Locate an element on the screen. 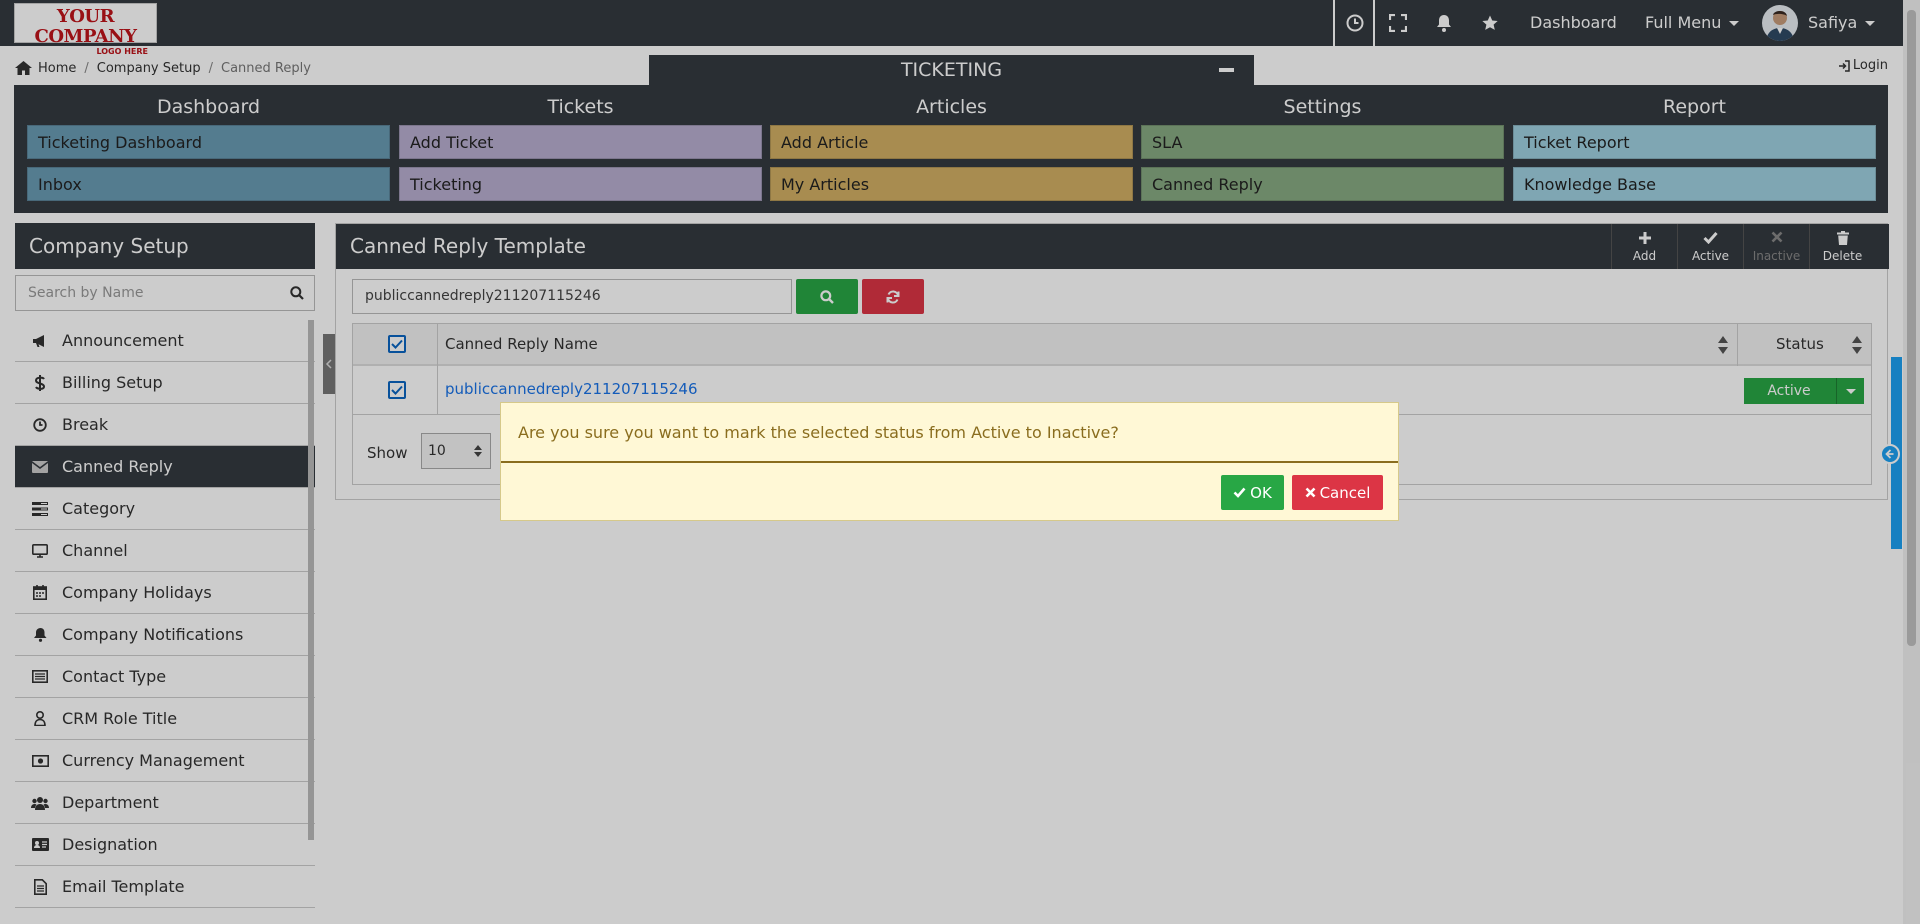 The width and height of the screenshot is (1920, 924). ok-button: OK is located at coordinates (1252, 492).